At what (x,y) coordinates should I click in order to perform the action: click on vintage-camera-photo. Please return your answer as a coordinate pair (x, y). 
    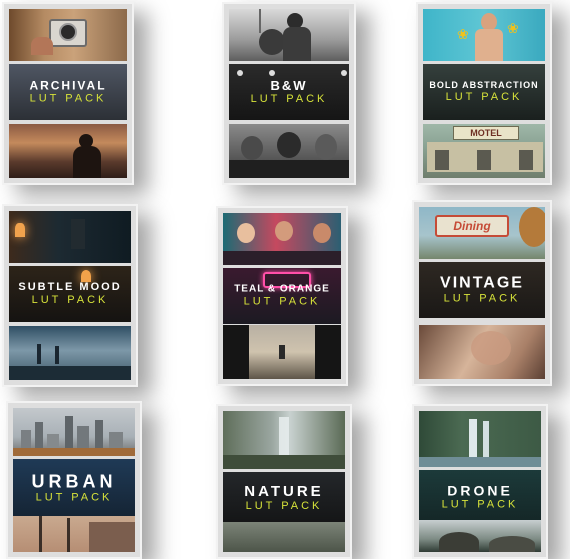
    Looking at the image, I should click on (68, 35).